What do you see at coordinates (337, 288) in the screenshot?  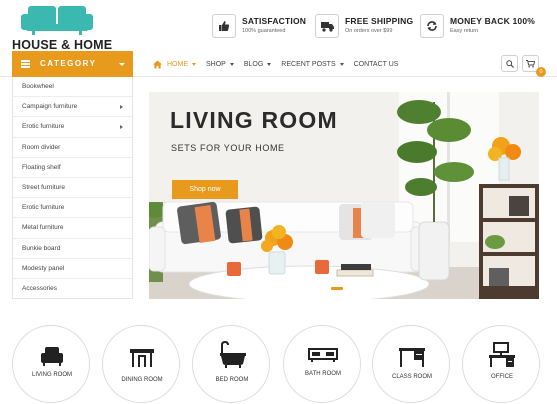 I see `slider-indicator` at bounding box center [337, 288].